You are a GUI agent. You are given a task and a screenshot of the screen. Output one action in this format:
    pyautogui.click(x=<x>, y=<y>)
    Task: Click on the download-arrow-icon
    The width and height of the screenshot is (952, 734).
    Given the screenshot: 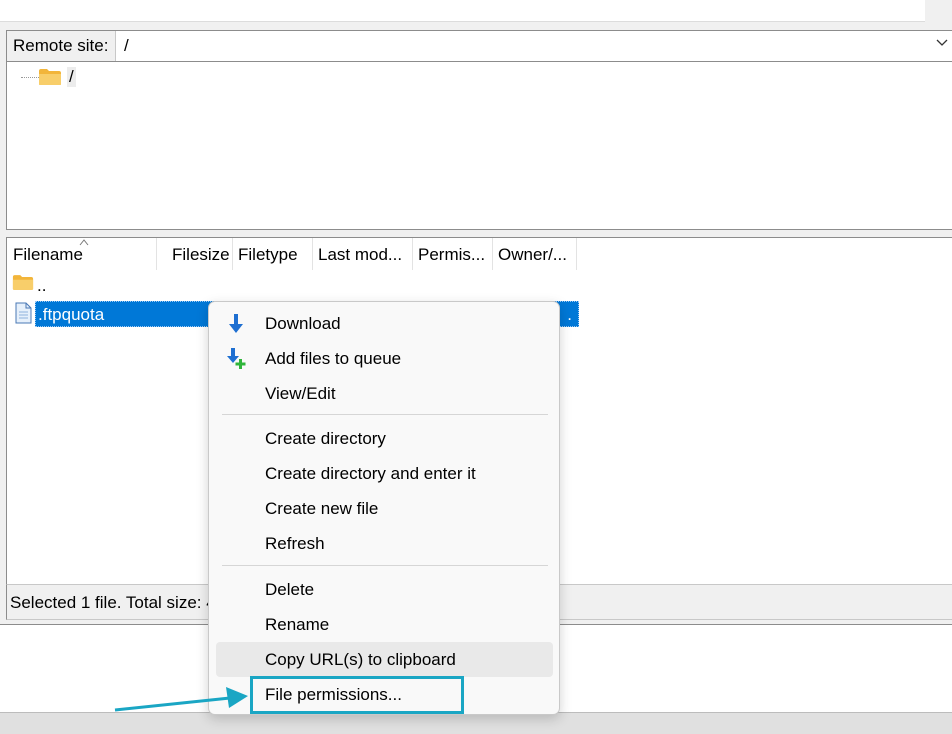 What is the action you would take?
    pyautogui.click(x=236, y=323)
    